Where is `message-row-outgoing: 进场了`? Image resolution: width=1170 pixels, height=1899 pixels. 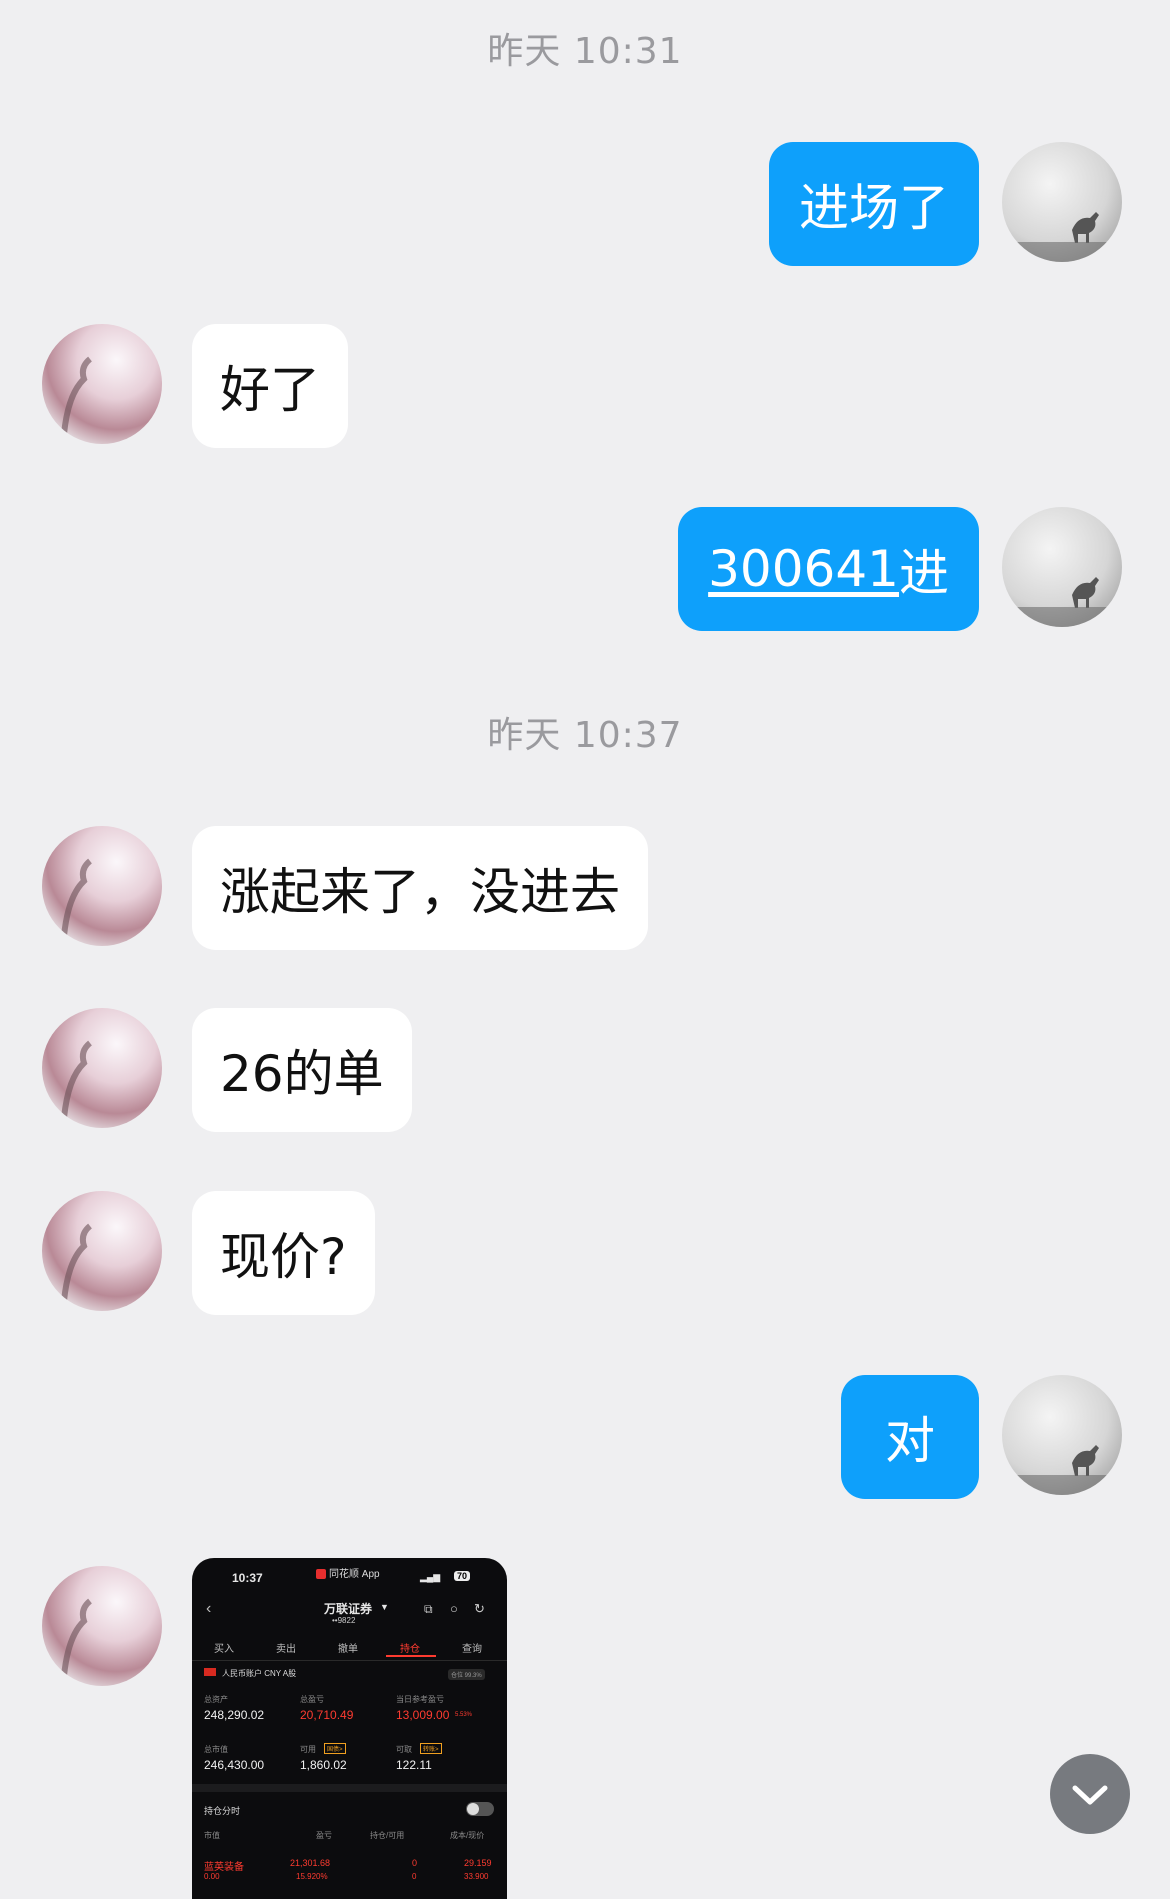 message-row-outgoing: 进场了 is located at coordinates (585, 204).